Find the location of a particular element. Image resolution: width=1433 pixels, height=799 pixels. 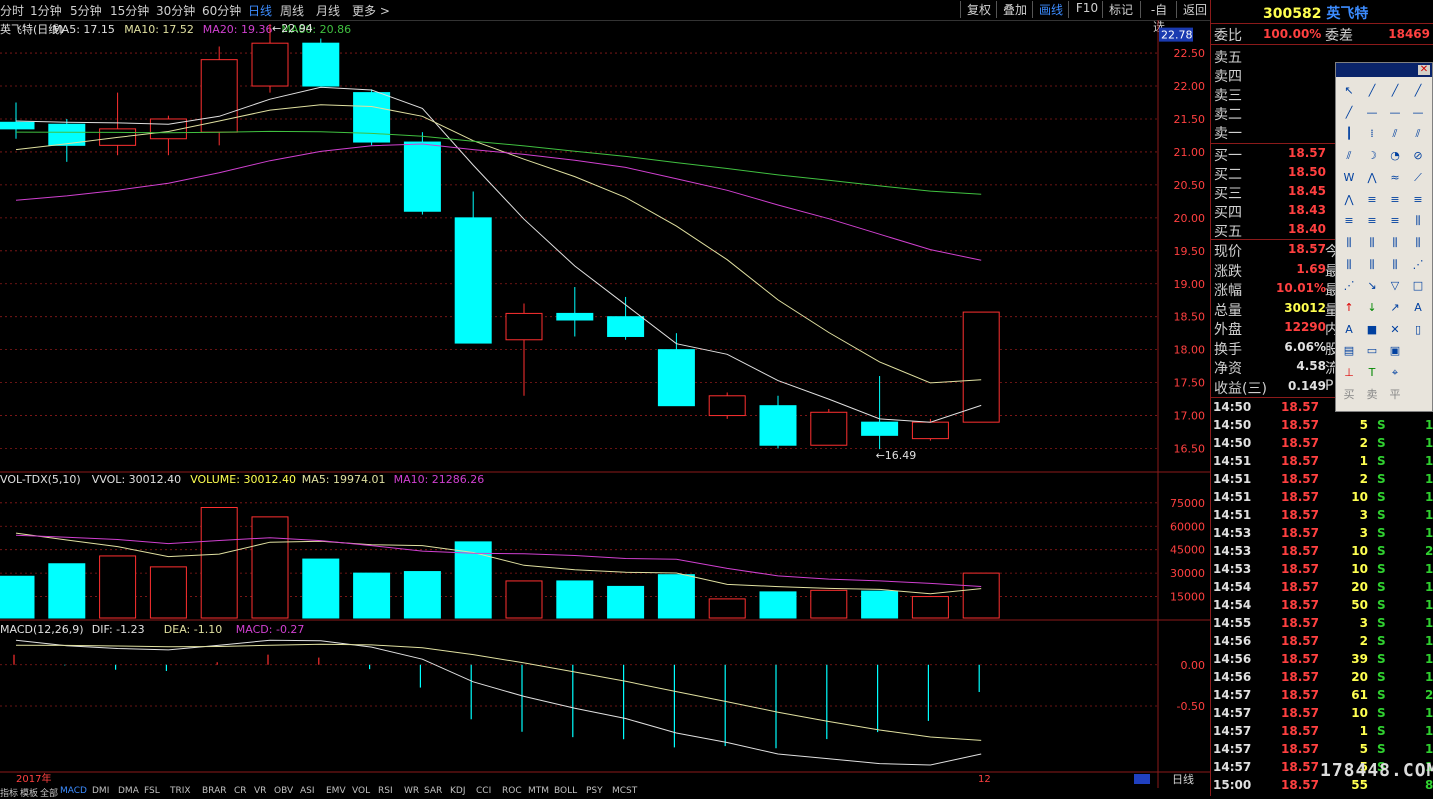

drawing-tool-icon: 买 is located at coordinates (1349, 395).